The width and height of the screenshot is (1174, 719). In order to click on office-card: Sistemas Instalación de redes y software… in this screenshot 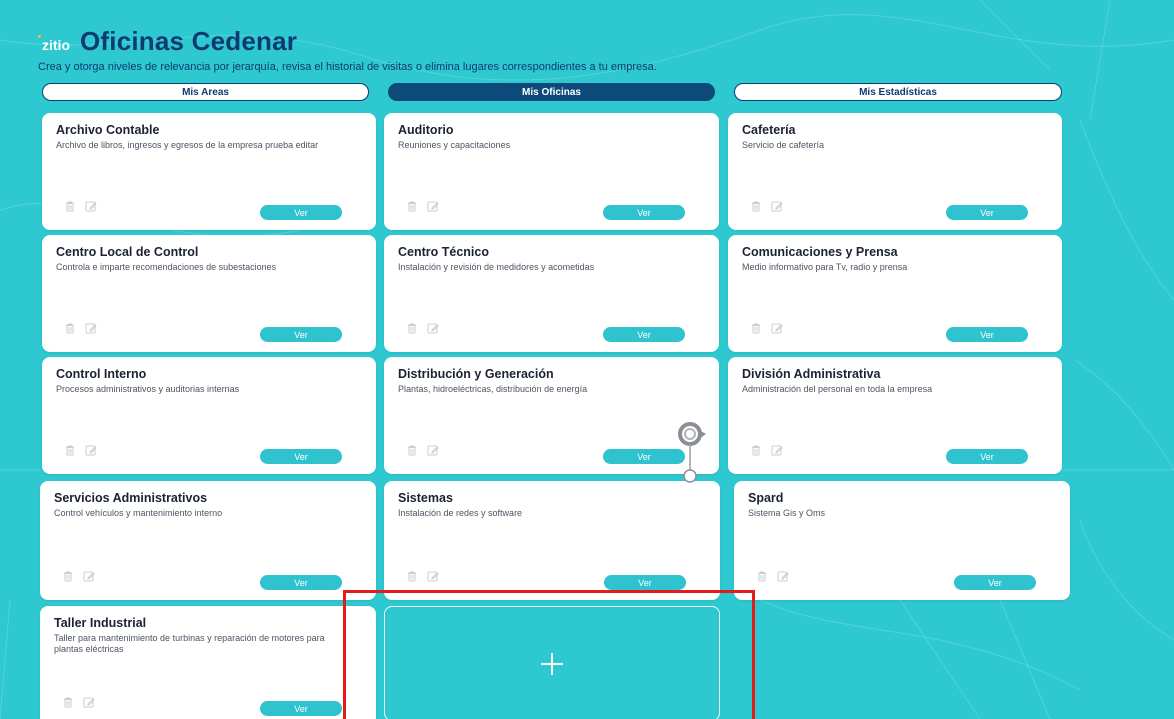, I will do `click(552, 540)`.